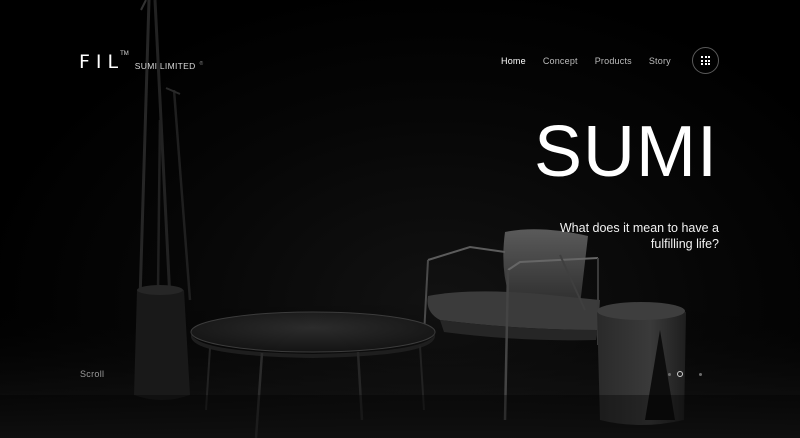 Image resolution: width=800 pixels, height=438 pixels. Describe the element at coordinates (165, 66) in the screenshot. I see `logo-subtitle: SUMI LIMITED` at that location.